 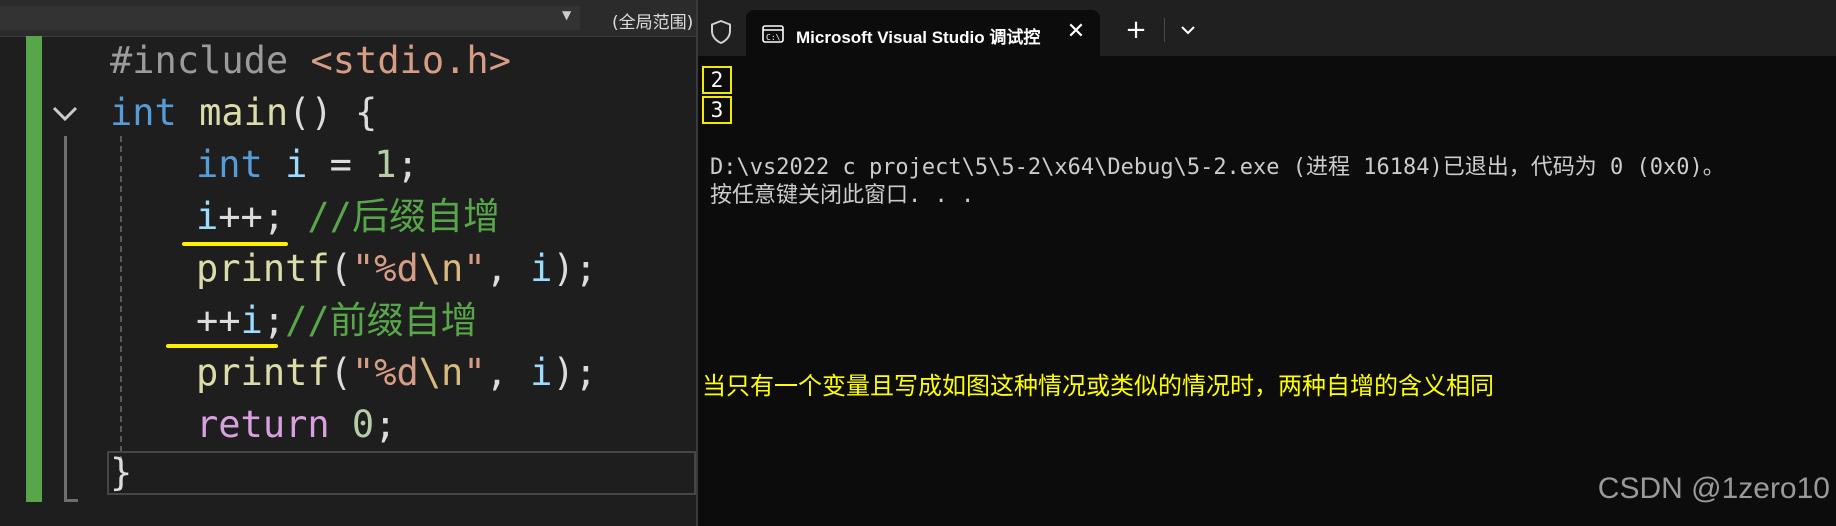 I want to click on operator: =, so click(x=341, y=164).